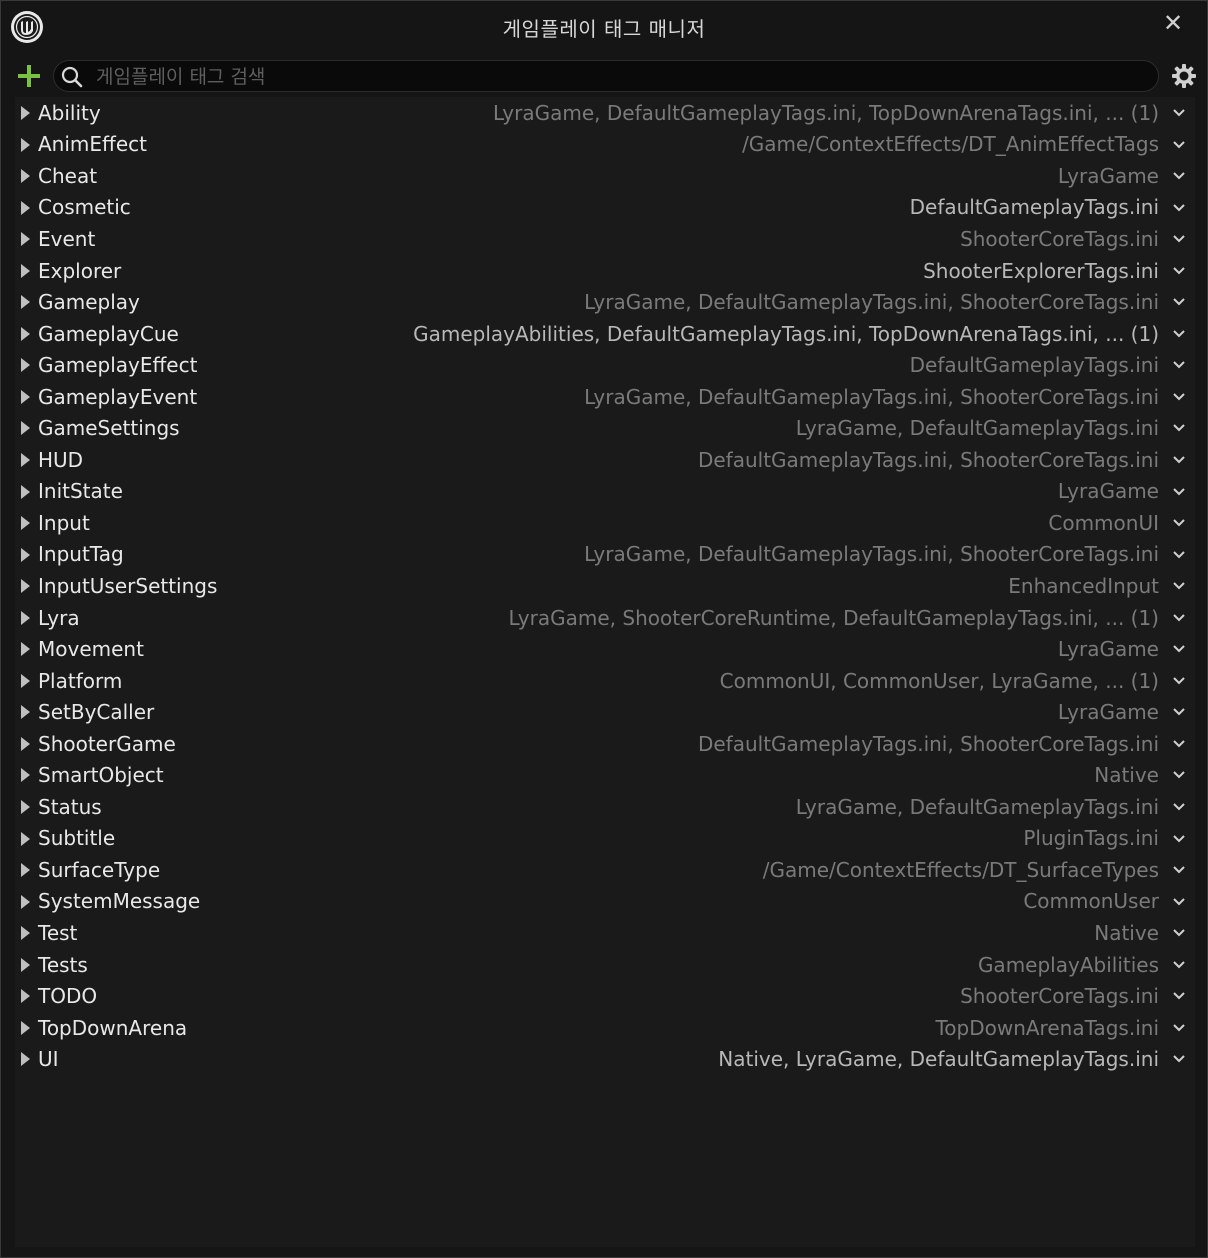  Describe the element at coordinates (605, 176) in the screenshot. I see `tag-row: Cheat LyraGame` at that location.